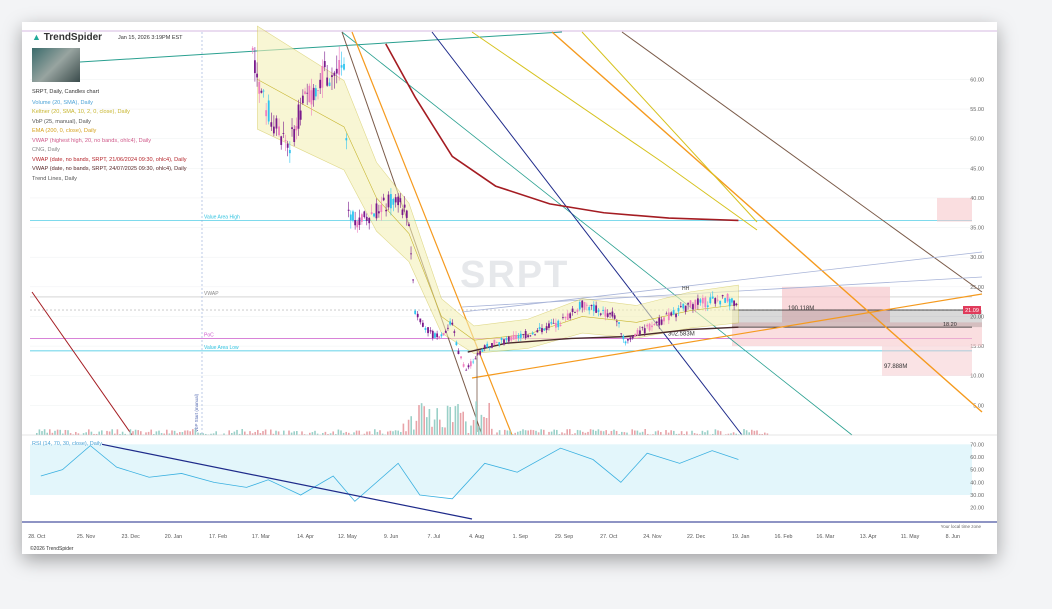 This screenshot has height=609, width=1052. I want to click on legend-item: VbP (25, manual), Daily, so click(109, 123).